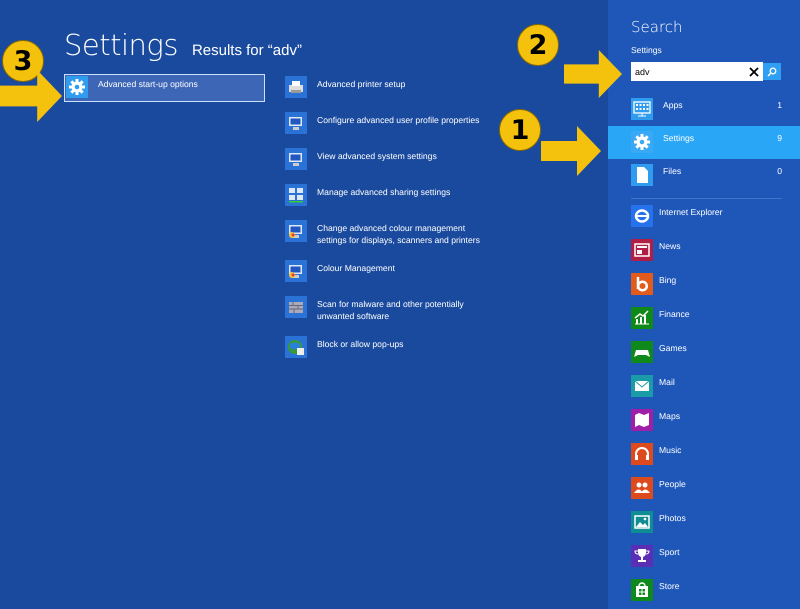 The image size is (800, 609). I want to click on app-item: Photos, so click(706, 522).